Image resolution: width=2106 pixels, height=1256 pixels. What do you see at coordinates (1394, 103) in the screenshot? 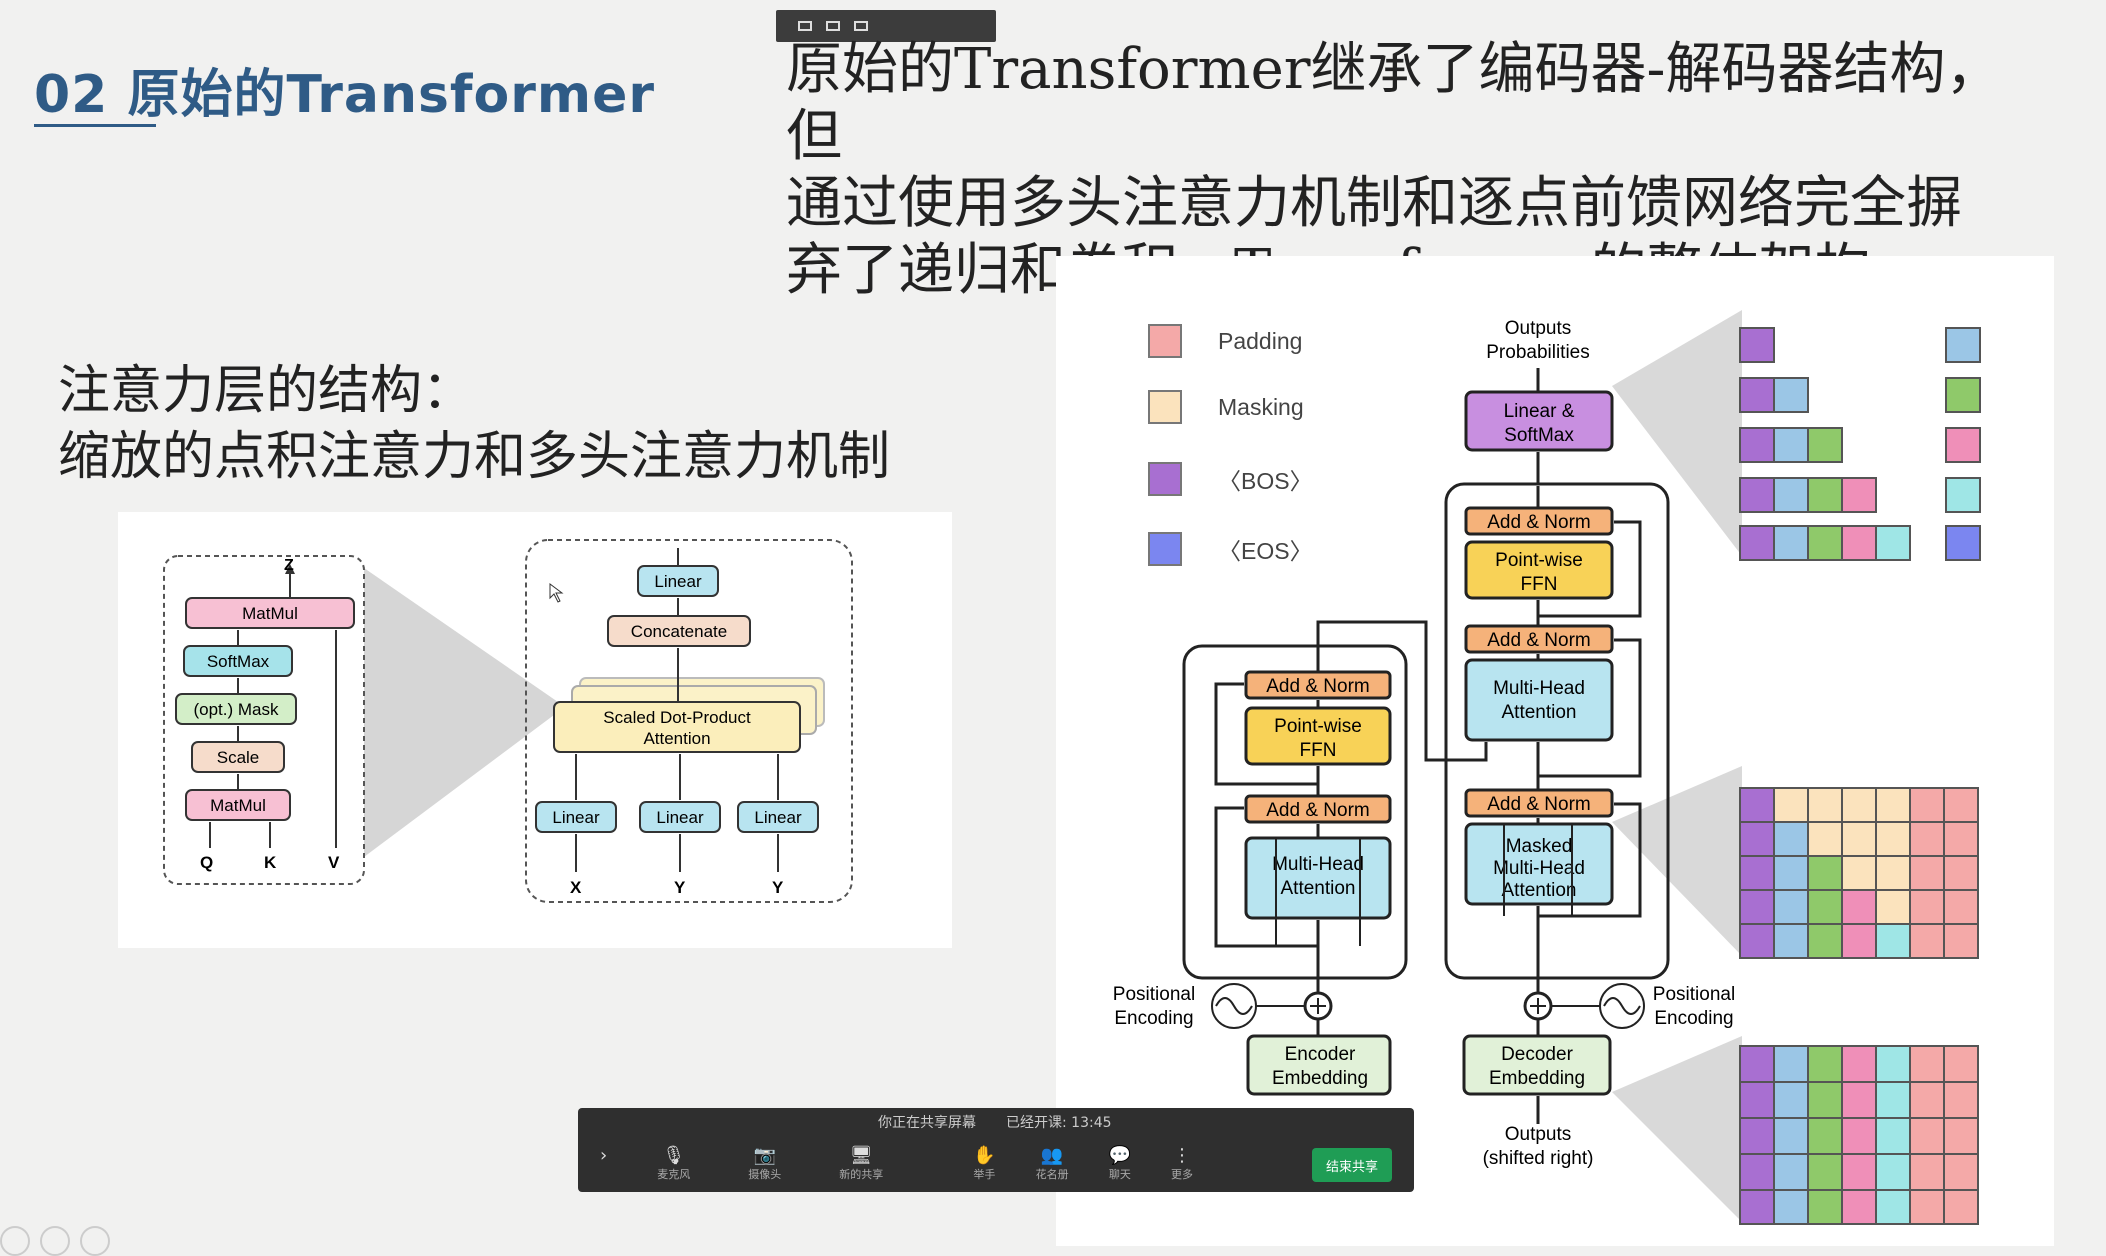
I see `intro-line: 原始的Transformer继承了编码器-解码器结构，但` at bounding box center [1394, 103].